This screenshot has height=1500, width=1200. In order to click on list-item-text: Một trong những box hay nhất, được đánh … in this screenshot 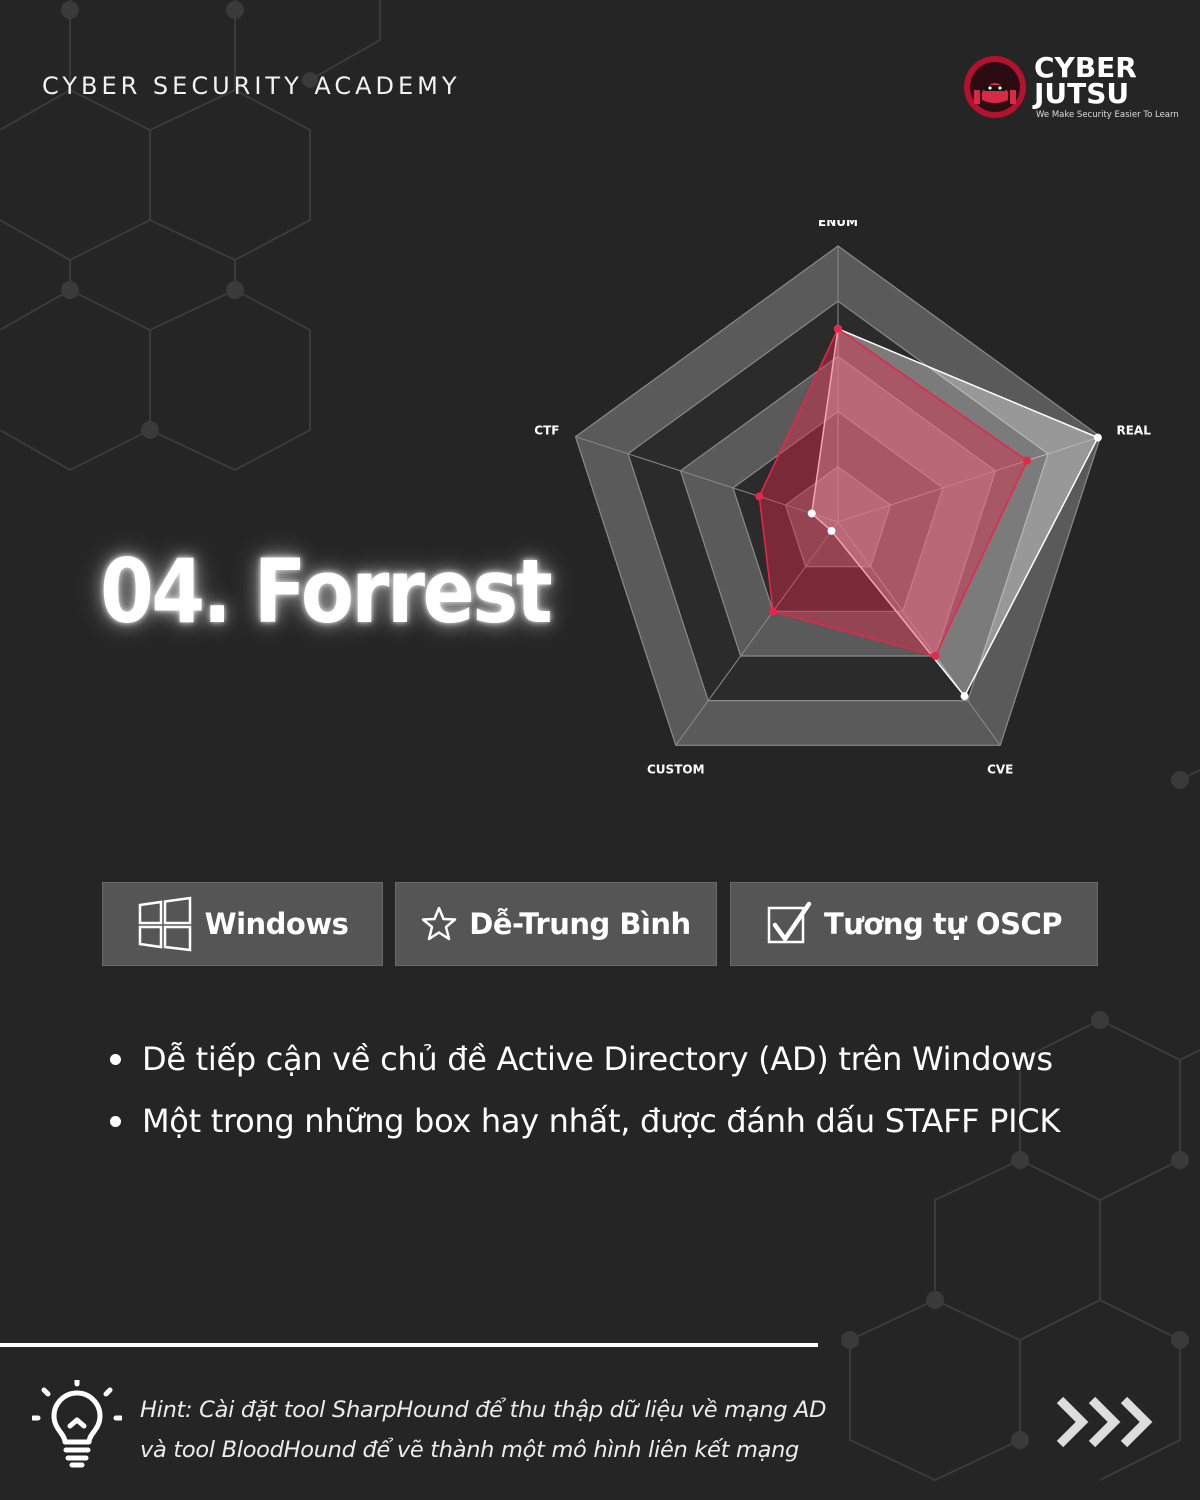, I will do `click(601, 1121)`.